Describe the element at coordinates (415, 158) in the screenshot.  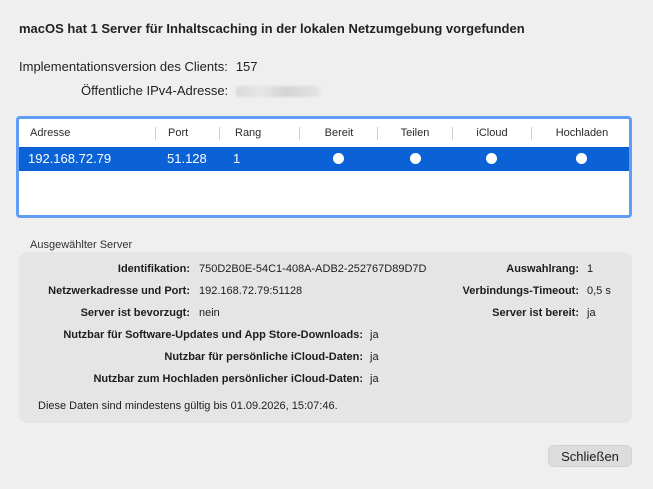
I see `share-indicator-icon` at that location.